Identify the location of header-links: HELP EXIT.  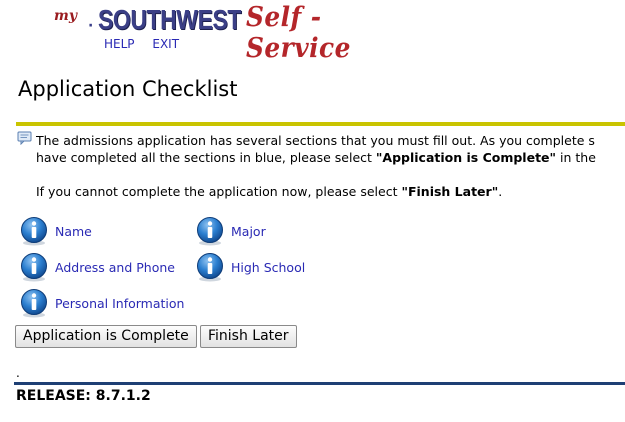
(148, 44).